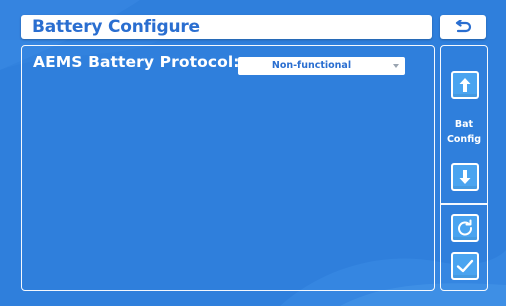  Describe the element at coordinates (136, 62) in the screenshot. I see `protocol-label: AEMS Battery Protocol:` at that location.